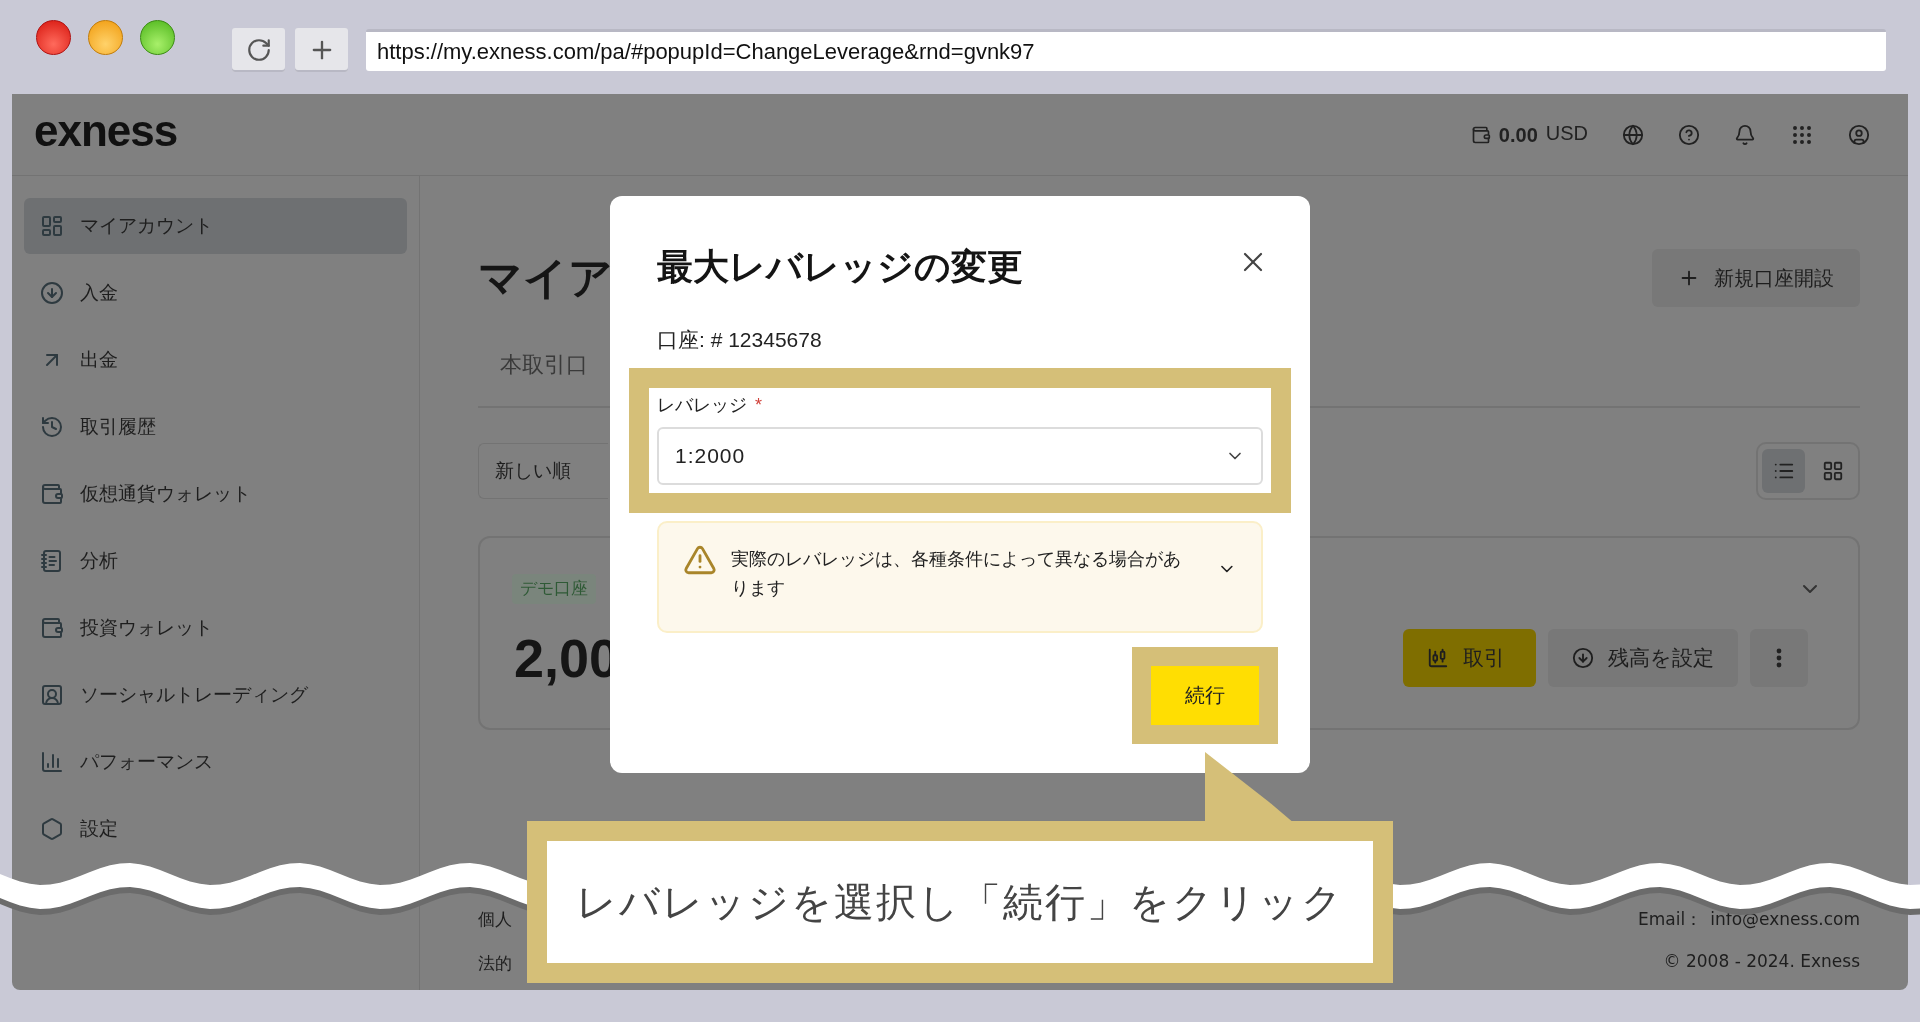 This screenshot has height=1022, width=1920. Describe the element at coordinates (215, 494) in the screenshot. I see `sidebar-item: 仮想通貨ウォレット` at that location.